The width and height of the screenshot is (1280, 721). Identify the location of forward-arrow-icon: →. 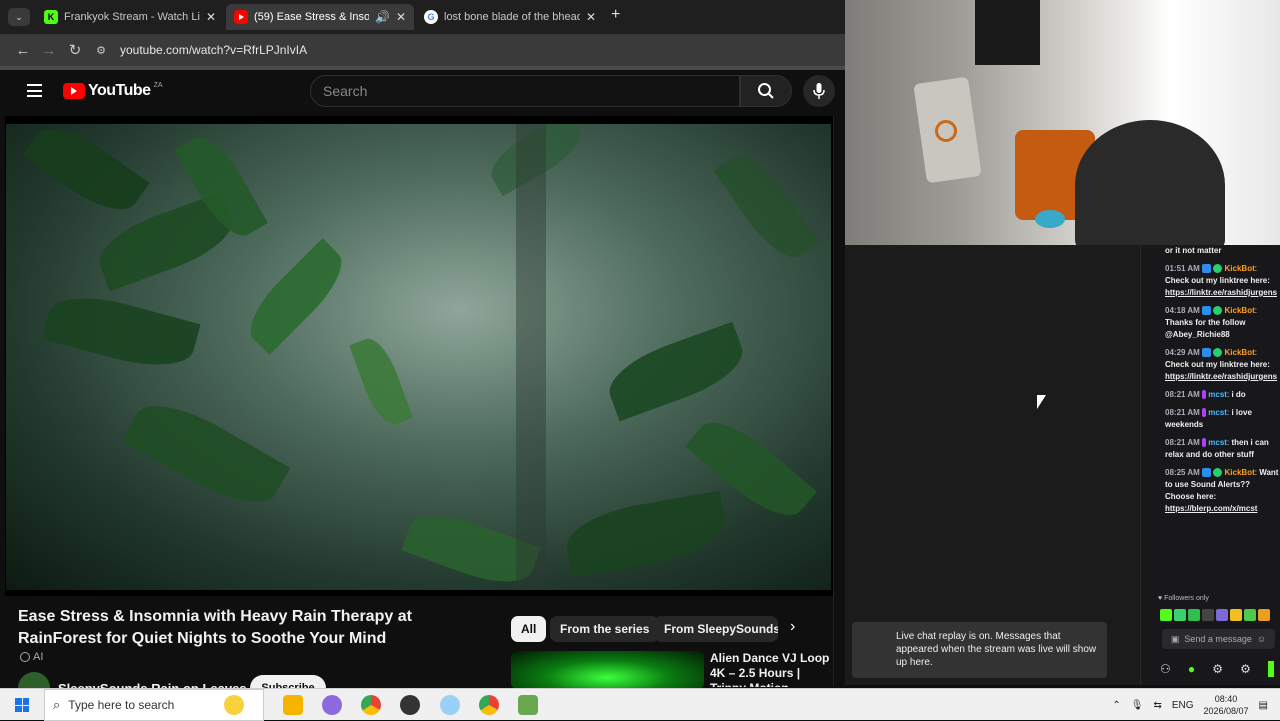
(49, 50).